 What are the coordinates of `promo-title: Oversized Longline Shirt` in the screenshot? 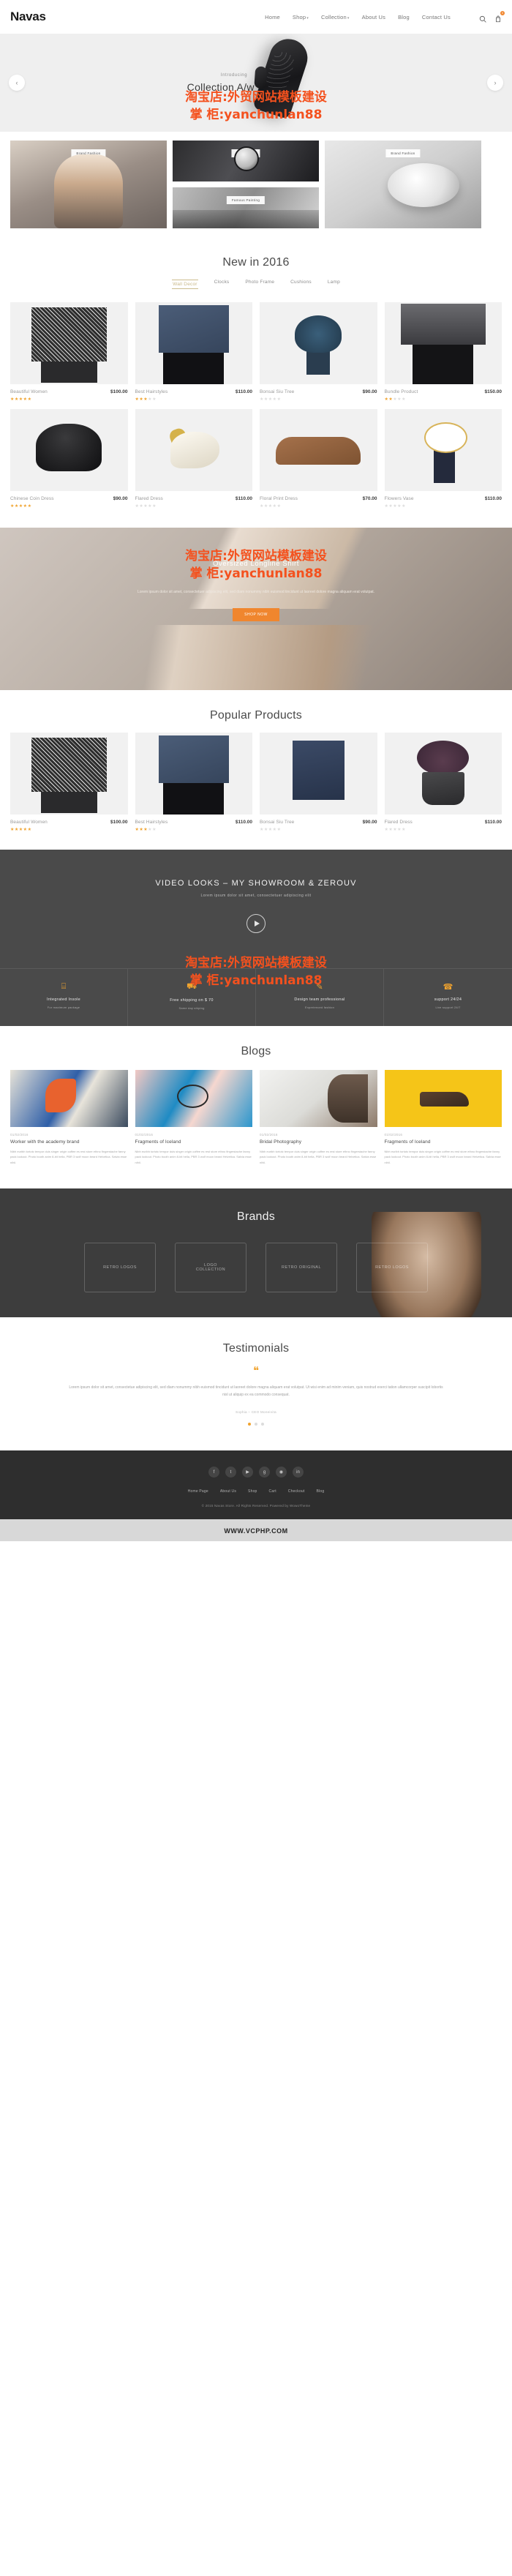 It's located at (256, 564).